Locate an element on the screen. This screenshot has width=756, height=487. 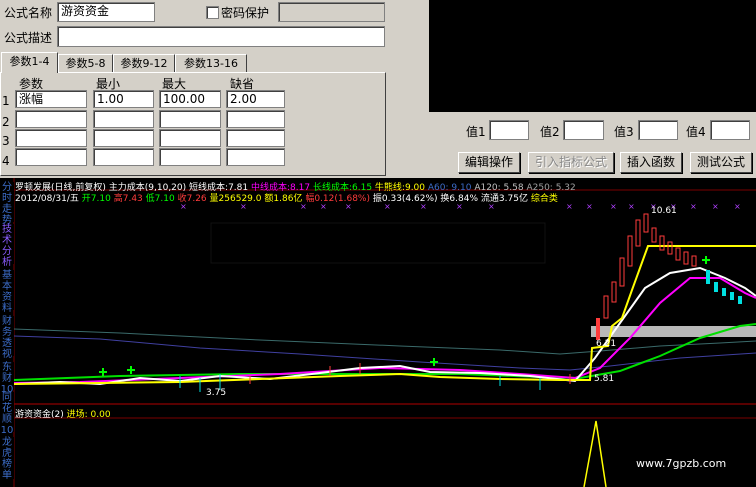
formula-desc-label: 公式描述 is located at coordinates (28, 38).